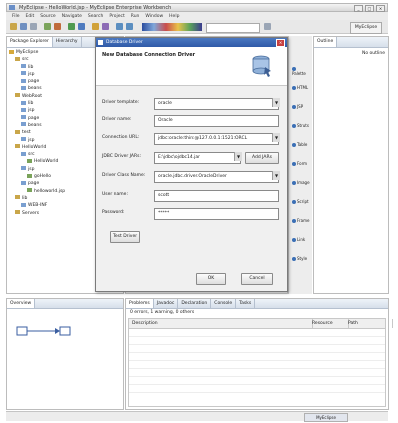  I want to click on field-input: scott, so click(216, 196).